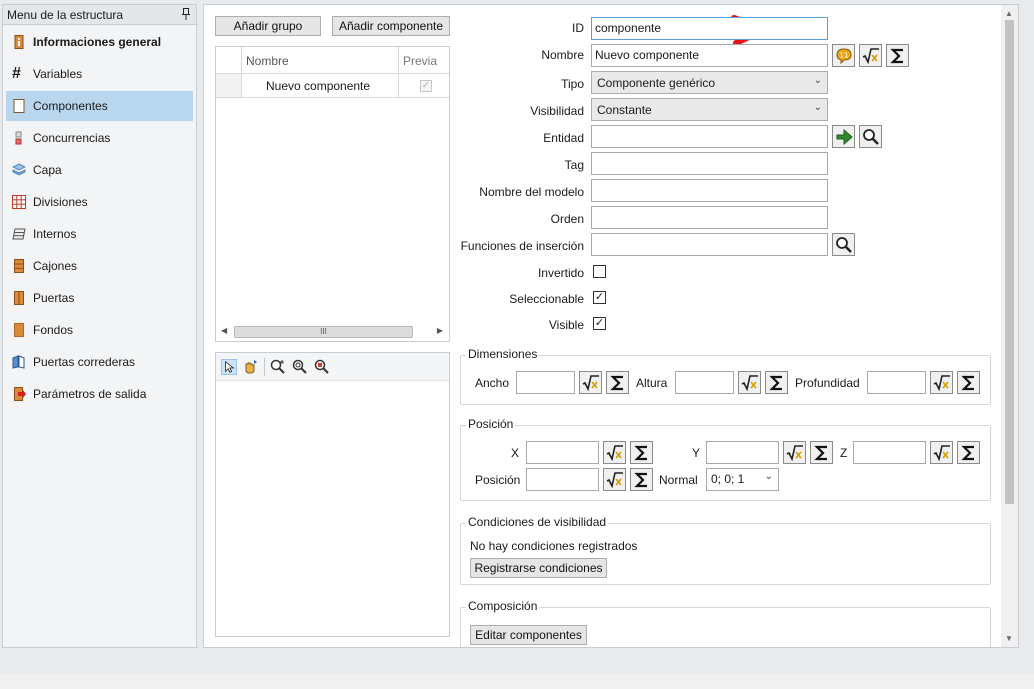 Image resolution: width=1034 pixels, height=689 pixels. I want to click on entidad-search-button, so click(870, 136).